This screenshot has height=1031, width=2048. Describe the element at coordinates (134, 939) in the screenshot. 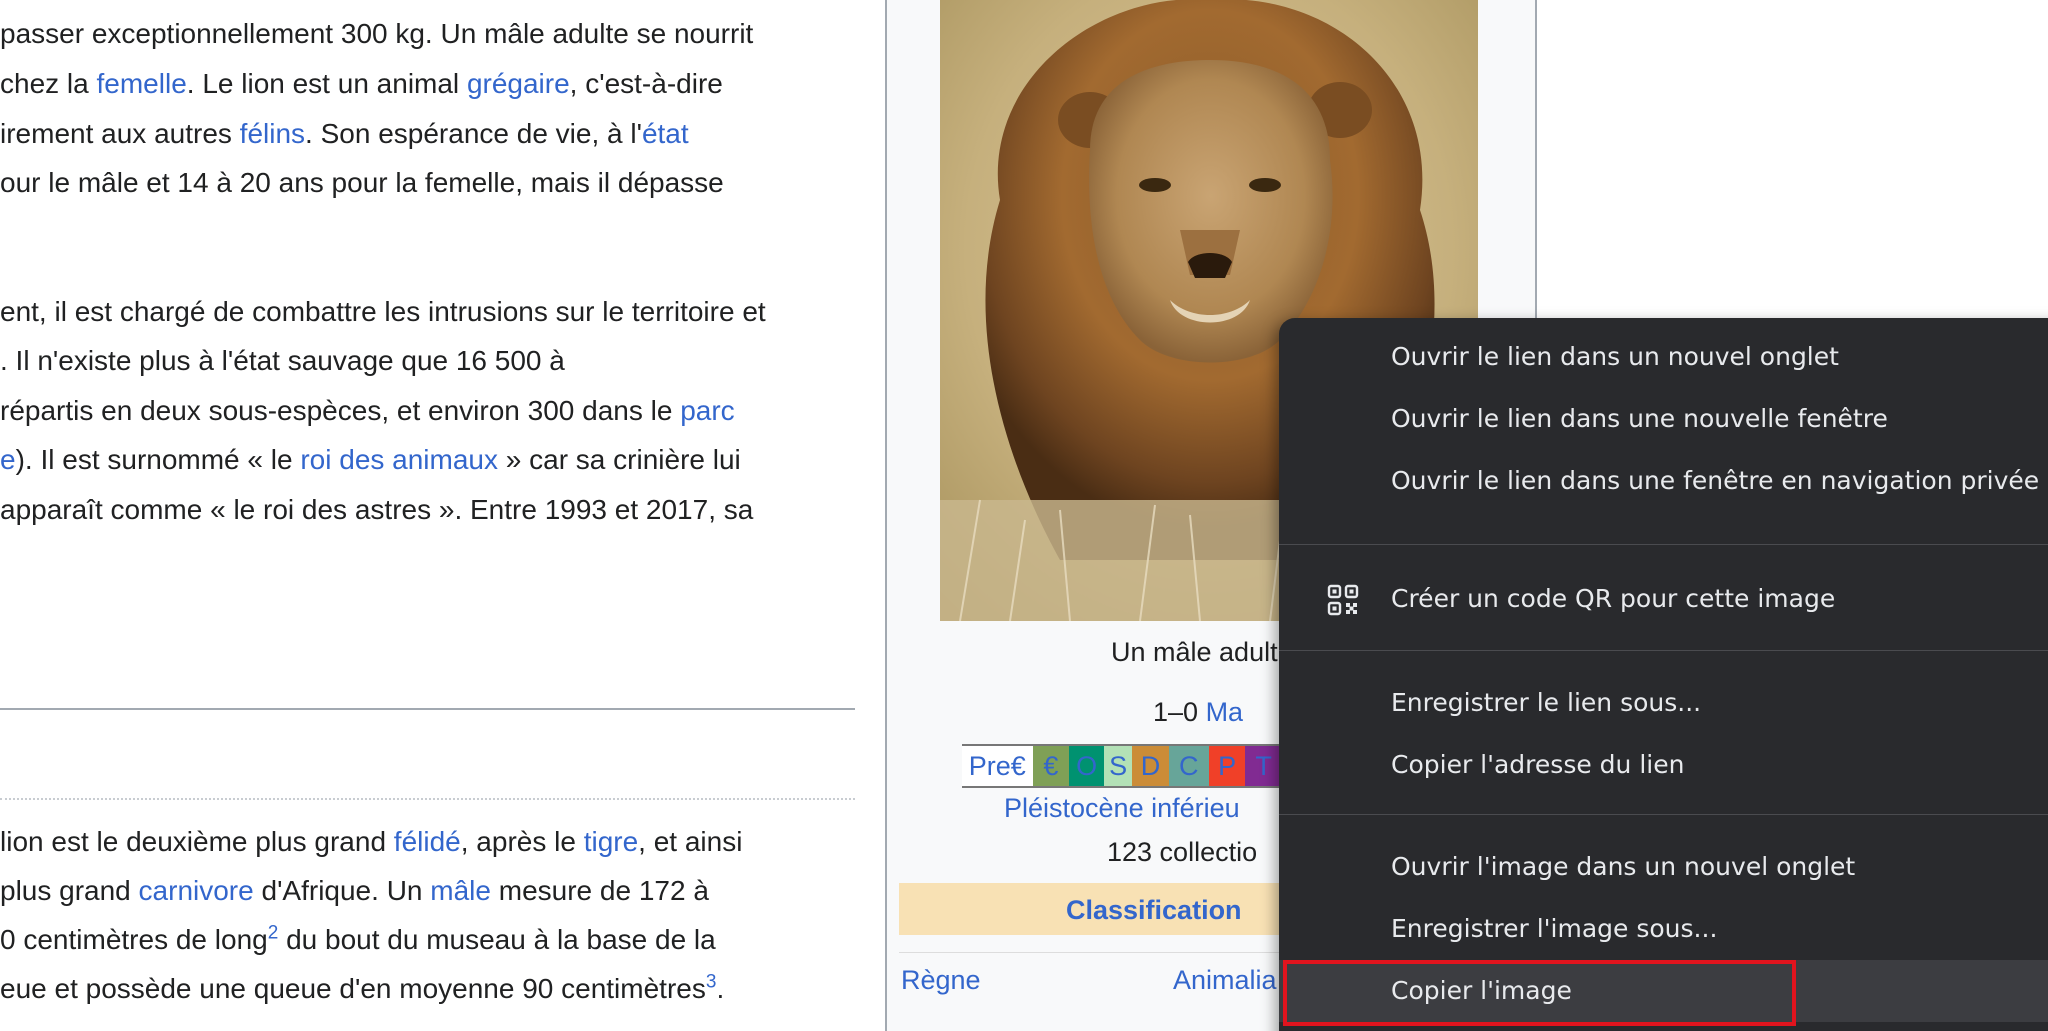

I see `article-text: 0 centimètres de long` at that location.